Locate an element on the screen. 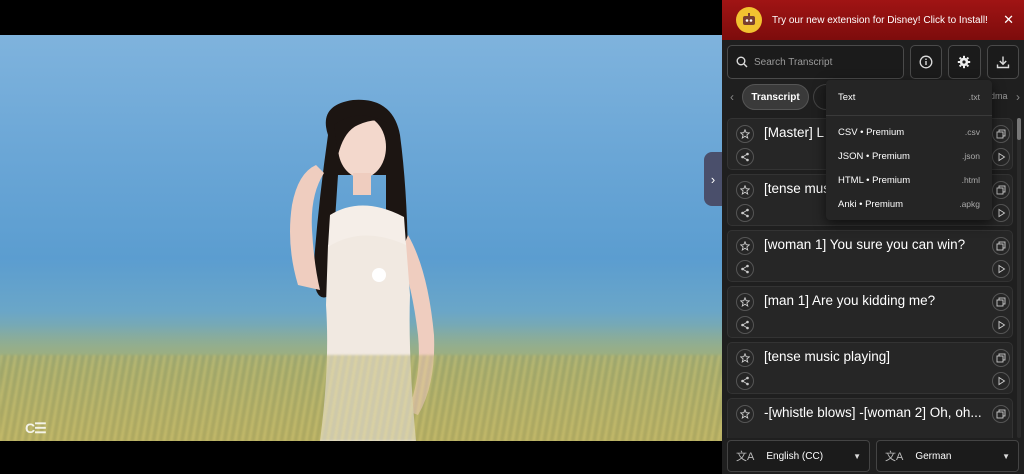 This screenshot has height=474, width=1024. extension-logo-icon is located at coordinates (749, 20).